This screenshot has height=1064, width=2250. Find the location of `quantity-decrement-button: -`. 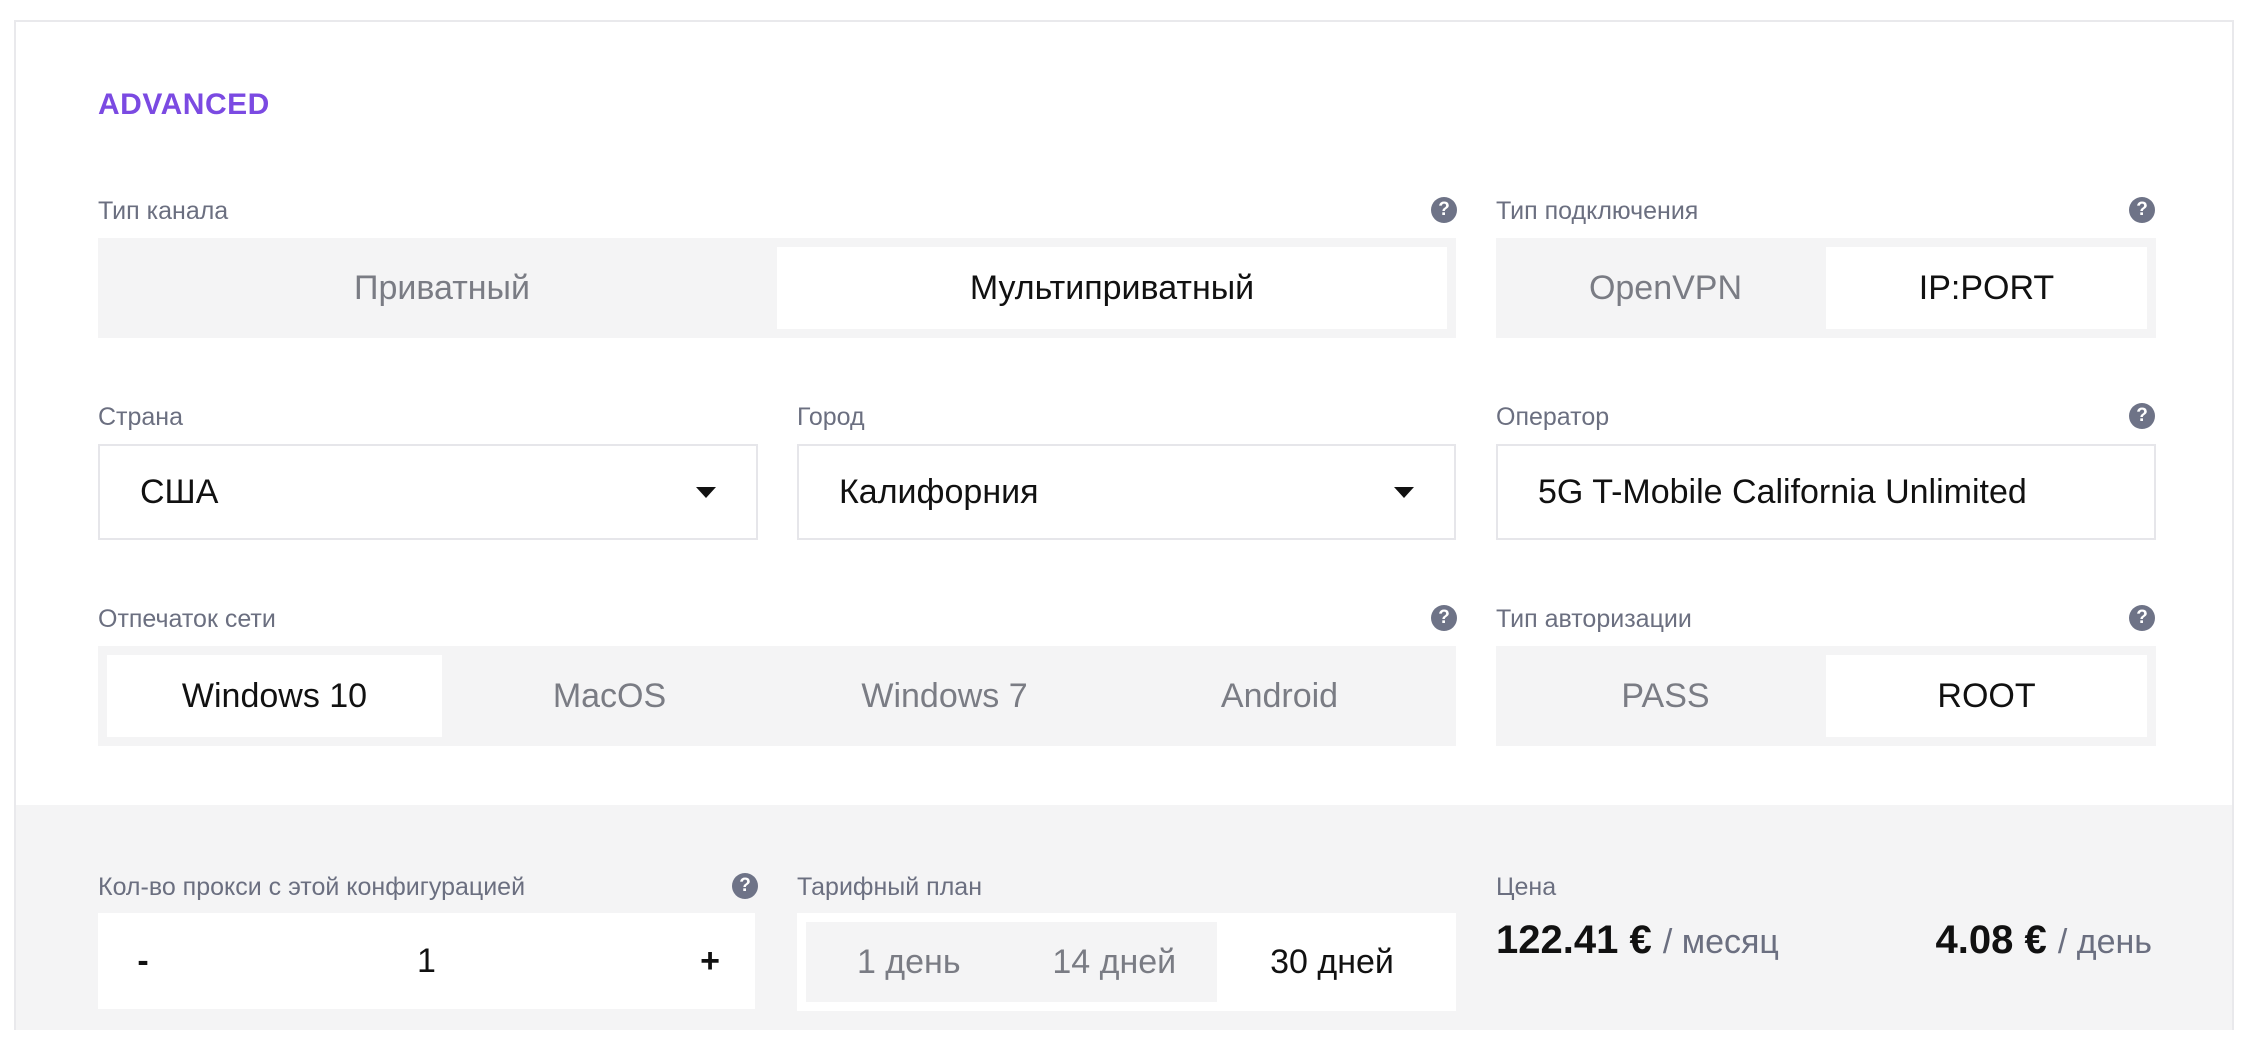

quantity-decrement-button: - is located at coordinates (143, 961).